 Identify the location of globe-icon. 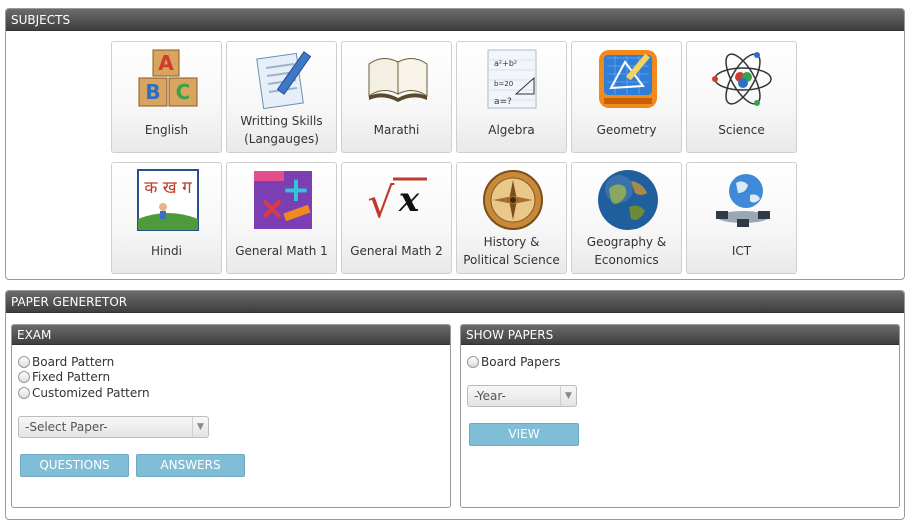
(628, 200).